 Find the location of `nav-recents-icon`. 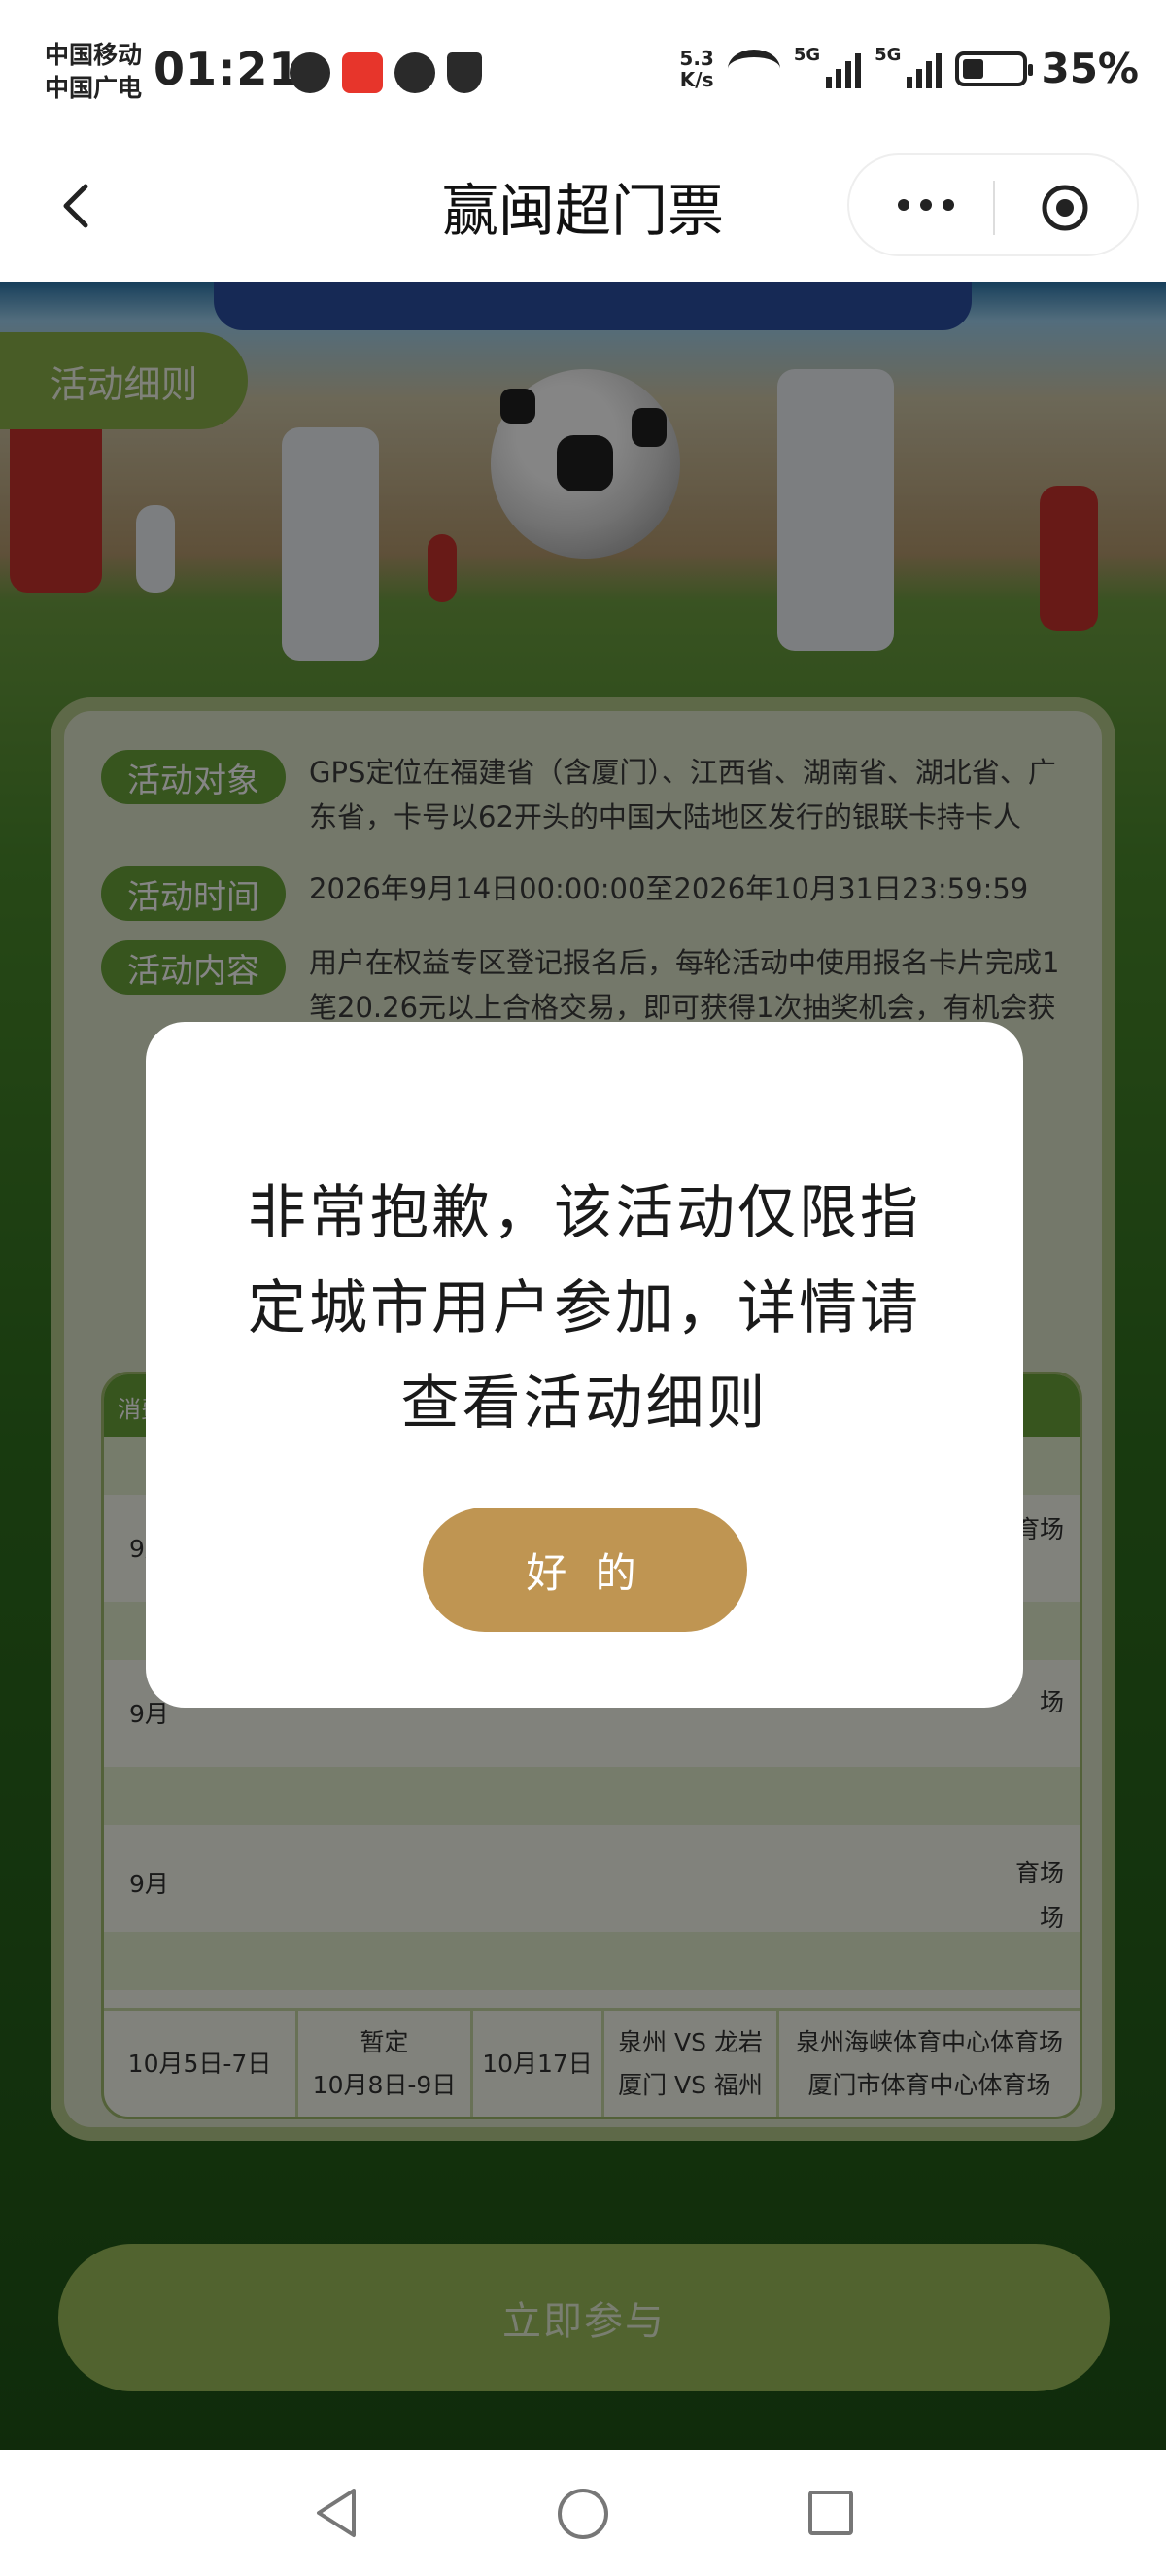

nav-recents-icon is located at coordinates (830, 2513).